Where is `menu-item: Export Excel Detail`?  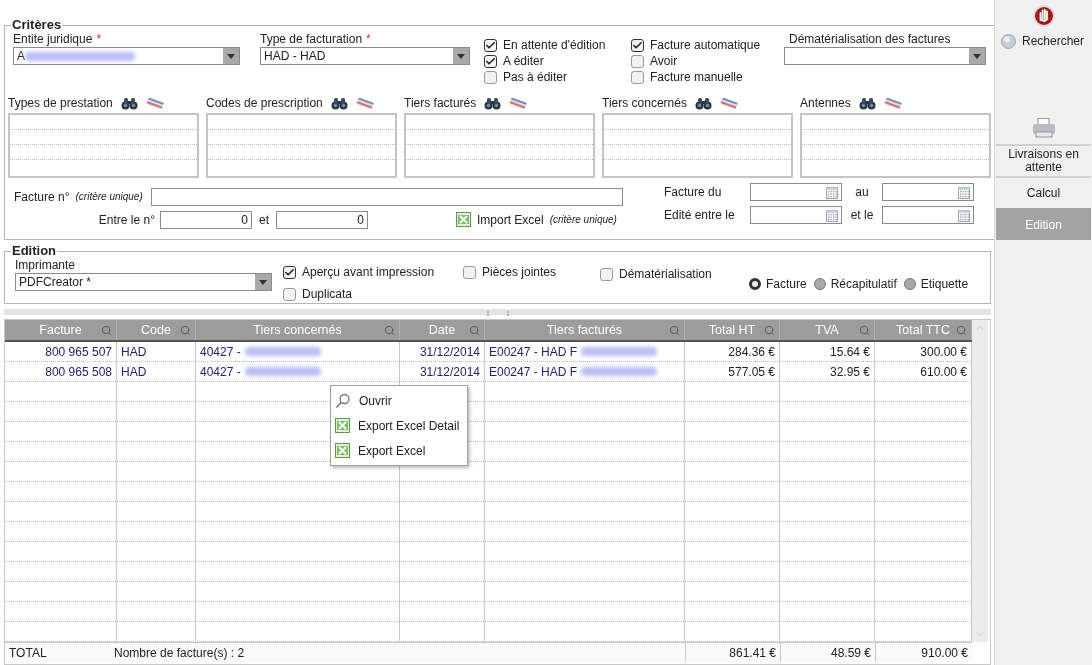
menu-item: Export Excel Detail is located at coordinates (399, 425).